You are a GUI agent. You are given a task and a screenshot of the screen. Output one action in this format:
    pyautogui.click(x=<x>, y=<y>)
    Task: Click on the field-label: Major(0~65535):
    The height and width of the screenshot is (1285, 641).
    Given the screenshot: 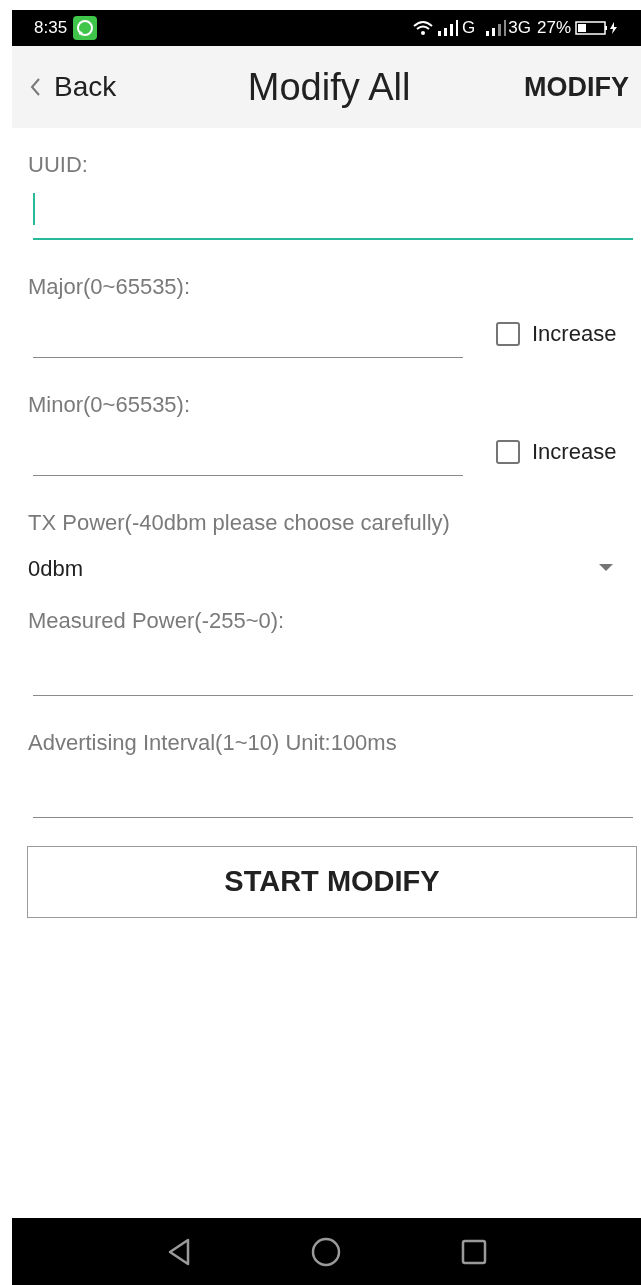 What is the action you would take?
    pyautogui.click(x=109, y=287)
    